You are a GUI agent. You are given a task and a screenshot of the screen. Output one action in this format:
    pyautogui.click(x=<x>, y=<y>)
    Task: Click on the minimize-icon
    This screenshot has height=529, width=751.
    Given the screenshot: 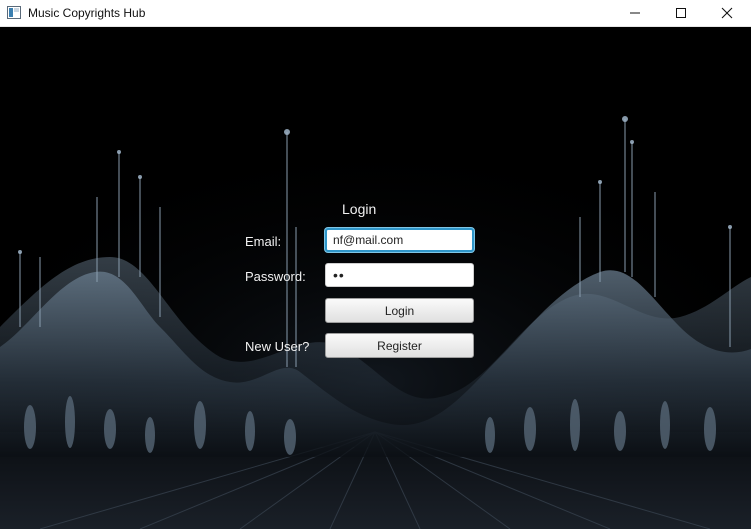 What is the action you would take?
    pyautogui.click(x=635, y=13)
    